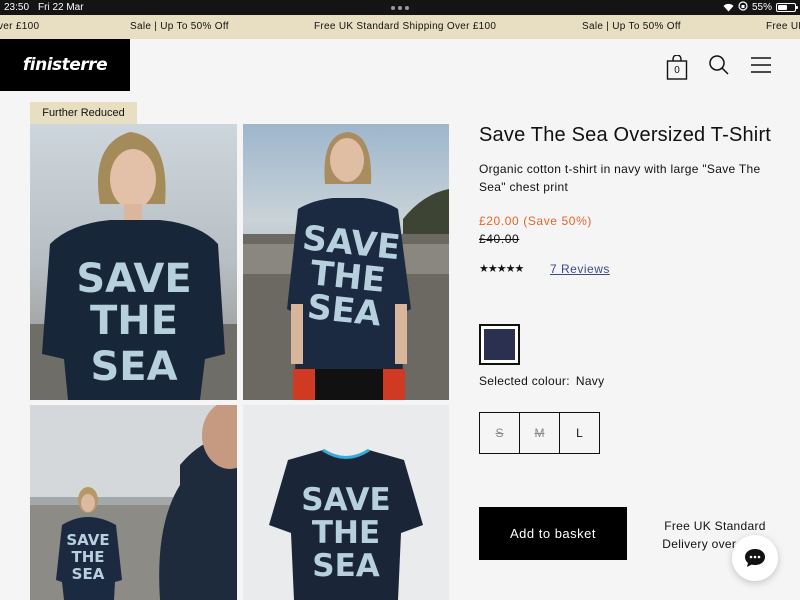  I want to click on orientation-lock-icon, so click(743, 7).